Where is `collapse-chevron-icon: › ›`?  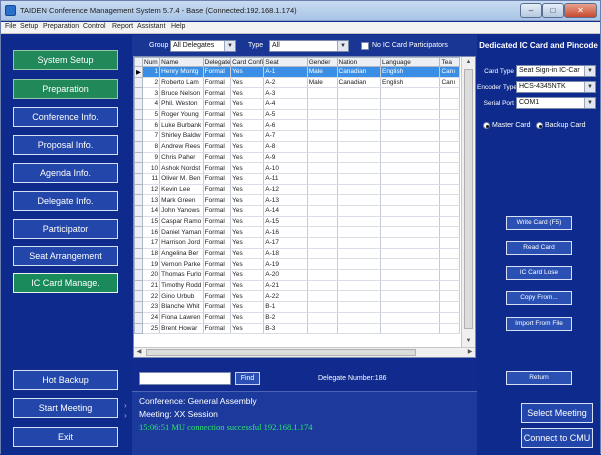 collapse-chevron-icon: › › is located at coordinates (128, 411).